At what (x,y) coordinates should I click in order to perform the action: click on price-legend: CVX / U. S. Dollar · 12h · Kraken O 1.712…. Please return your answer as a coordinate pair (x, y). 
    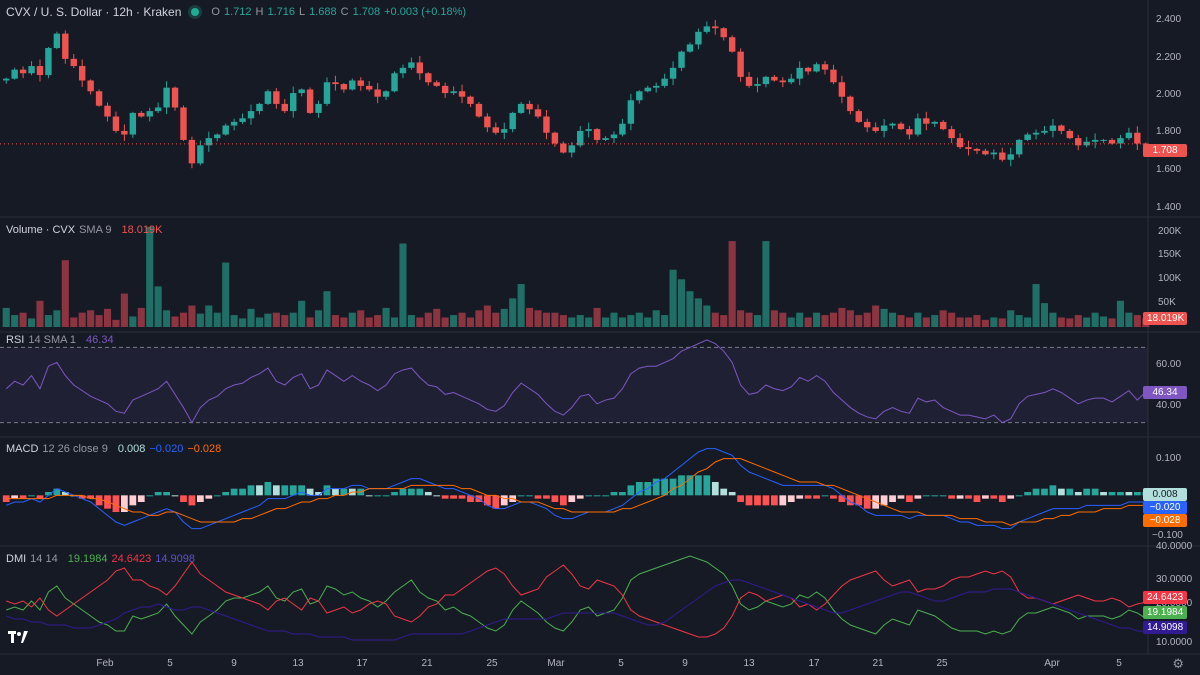
    Looking at the image, I should click on (236, 12).